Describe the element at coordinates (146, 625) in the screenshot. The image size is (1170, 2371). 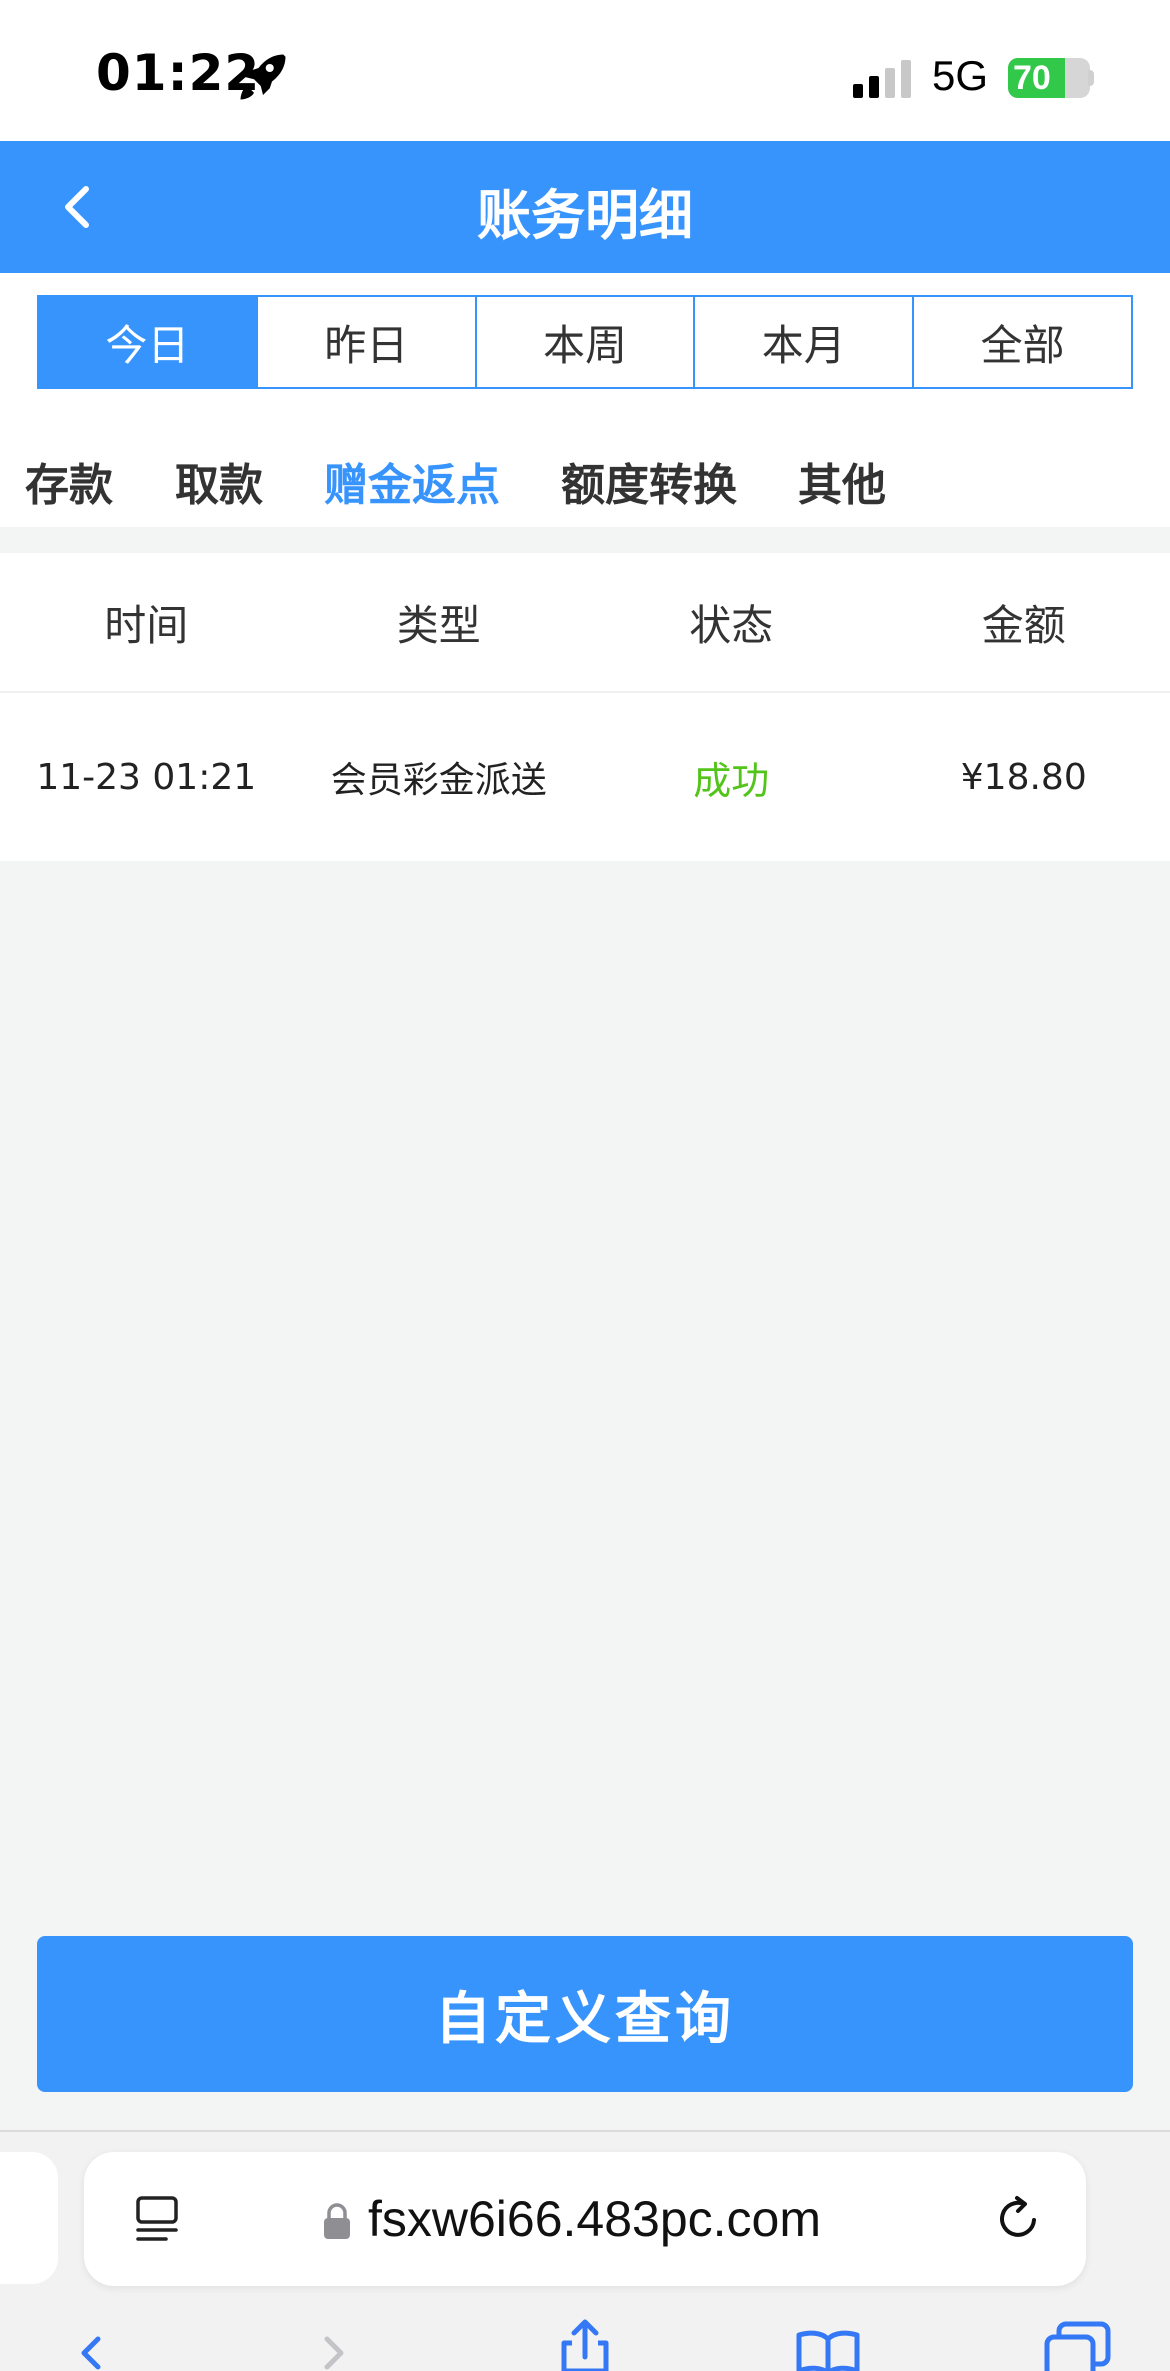
I see `column-header-time: 时间` at that location.